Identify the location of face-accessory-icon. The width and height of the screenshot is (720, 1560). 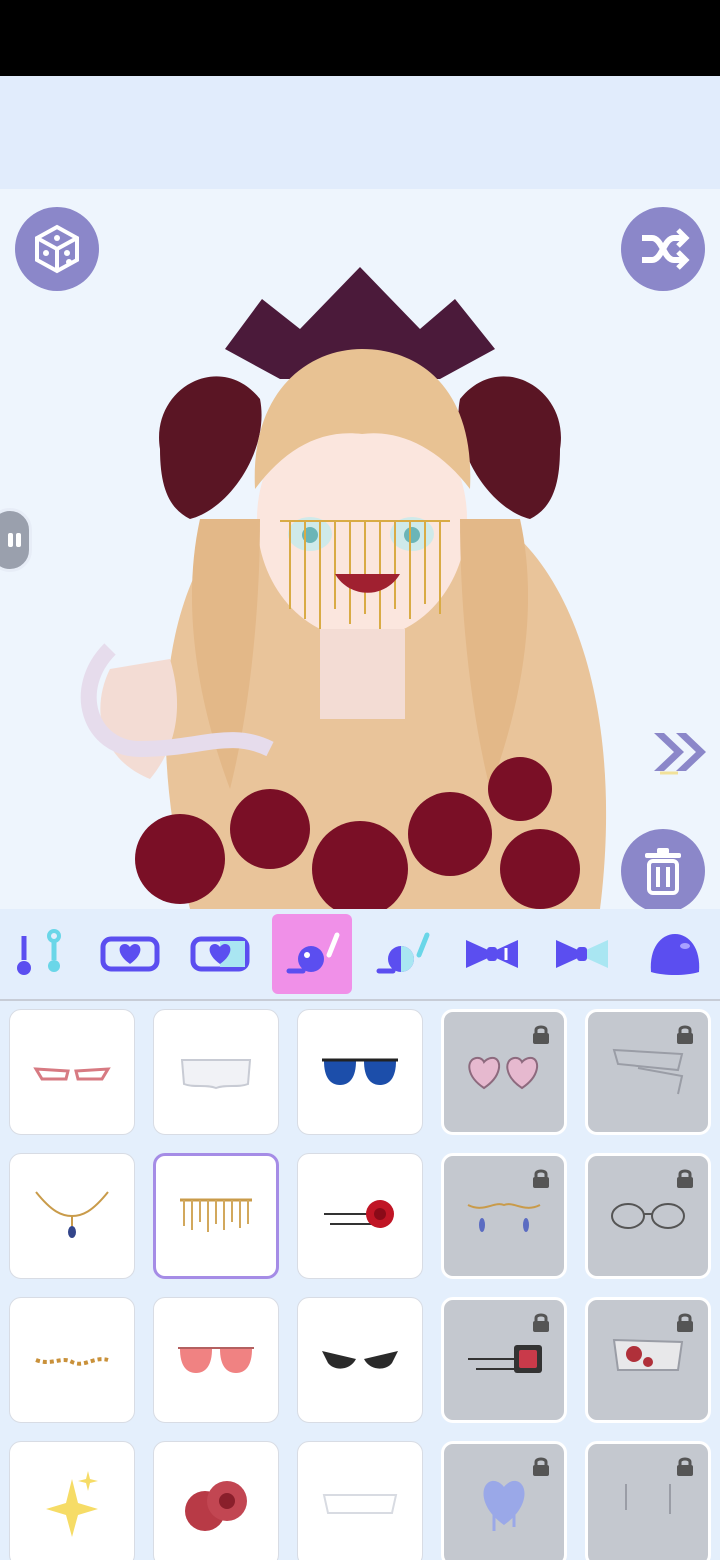
(313, 953).